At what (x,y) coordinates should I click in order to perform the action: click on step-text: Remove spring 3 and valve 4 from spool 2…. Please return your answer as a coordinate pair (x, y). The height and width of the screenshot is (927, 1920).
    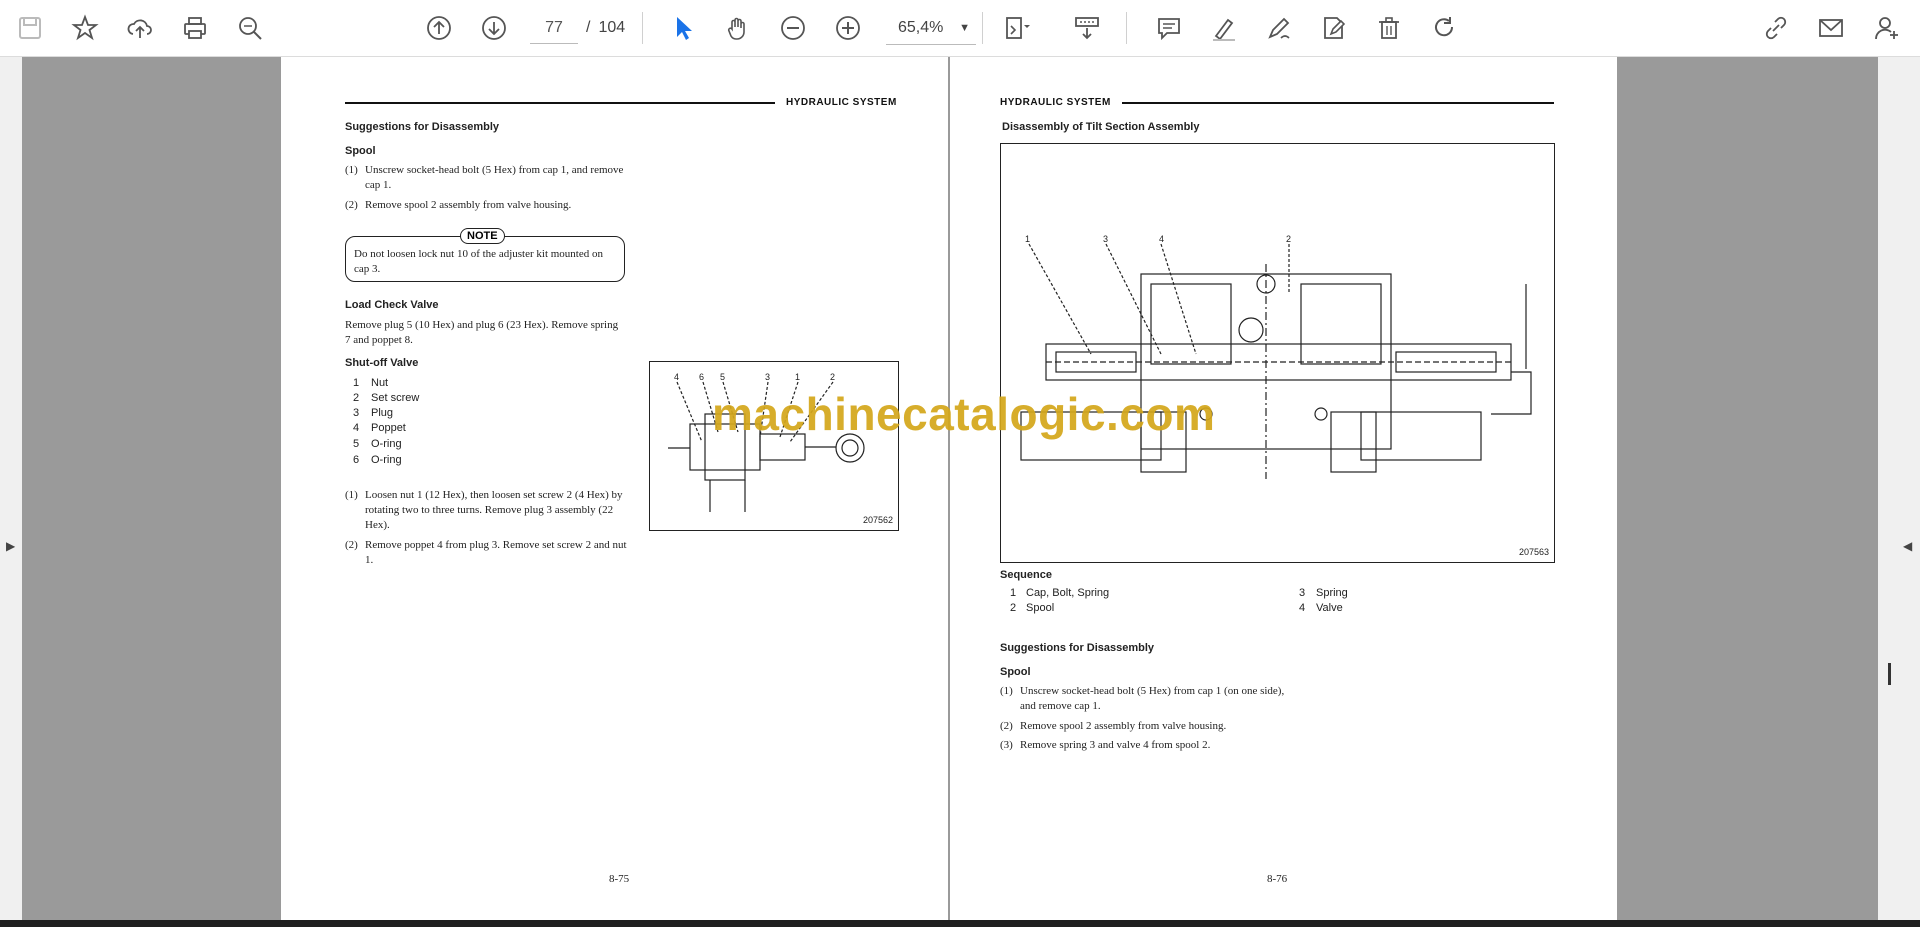
    Looking at the image, I should click on (1115, 745).